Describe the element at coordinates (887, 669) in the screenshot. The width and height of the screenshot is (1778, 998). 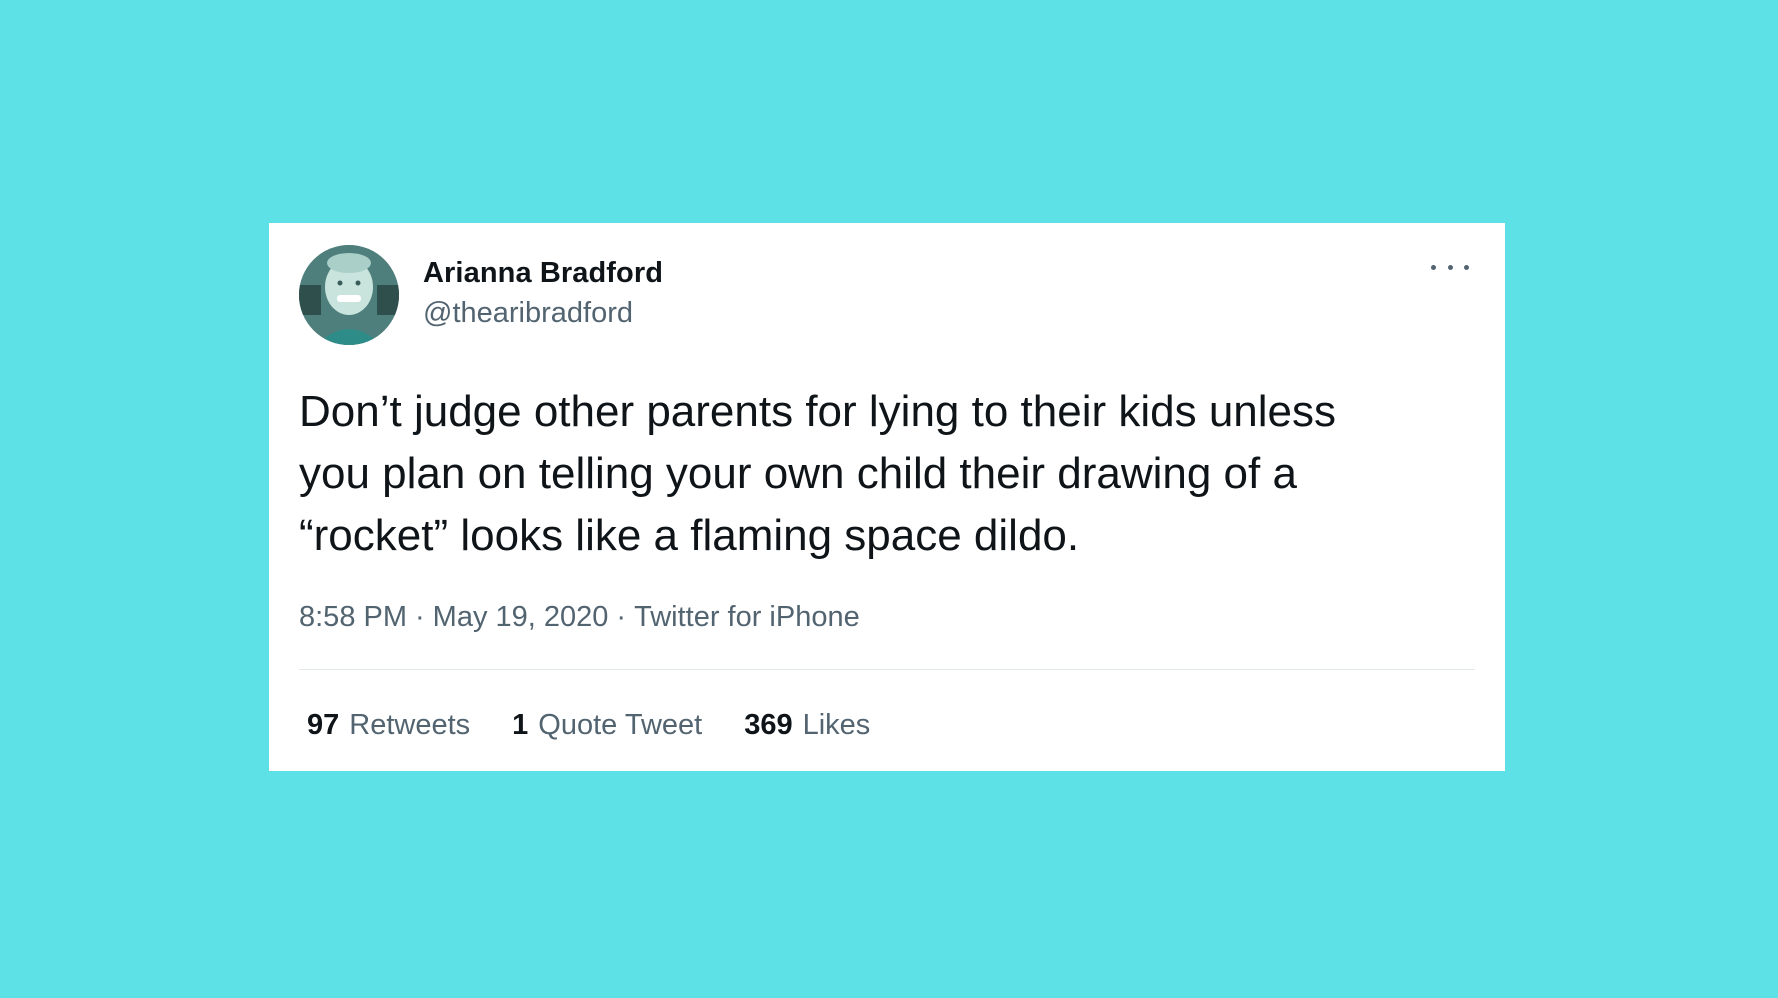
I see `divider` at that location.